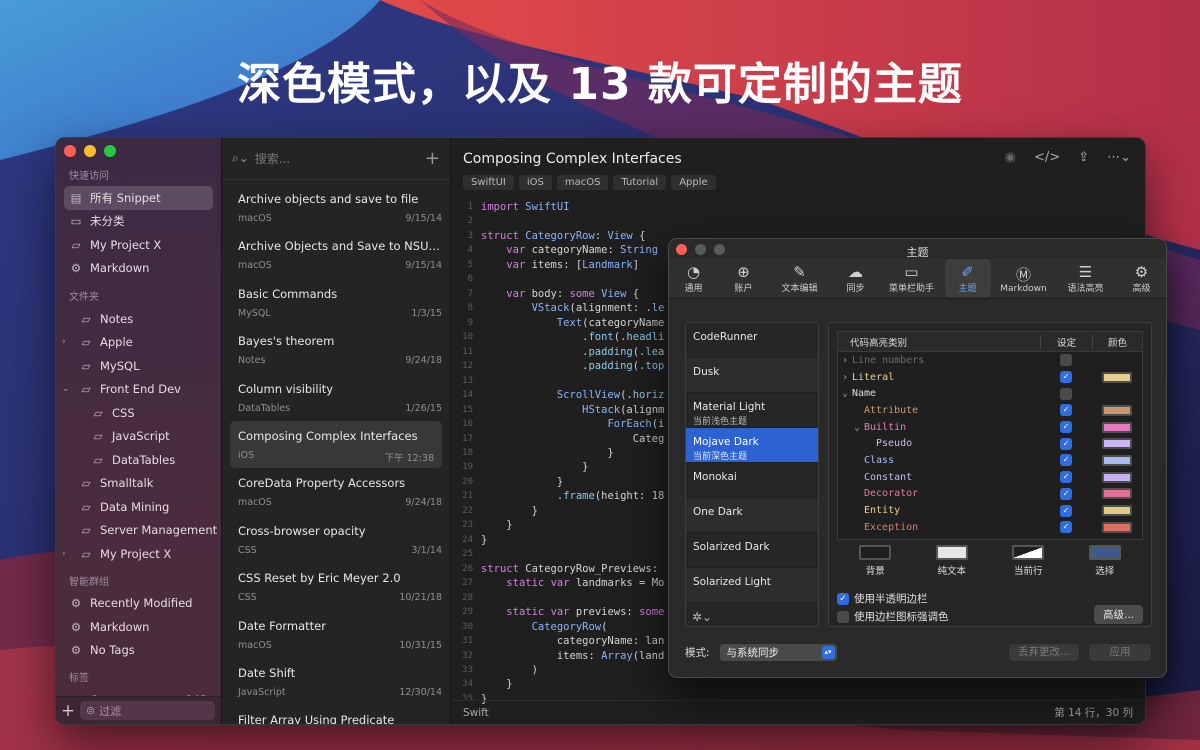  What do you see at coordinates (1086, 278) in the screenshot?
I see `pref-tab: ☰ 语法高亮` at bounding box center [1086, 278].